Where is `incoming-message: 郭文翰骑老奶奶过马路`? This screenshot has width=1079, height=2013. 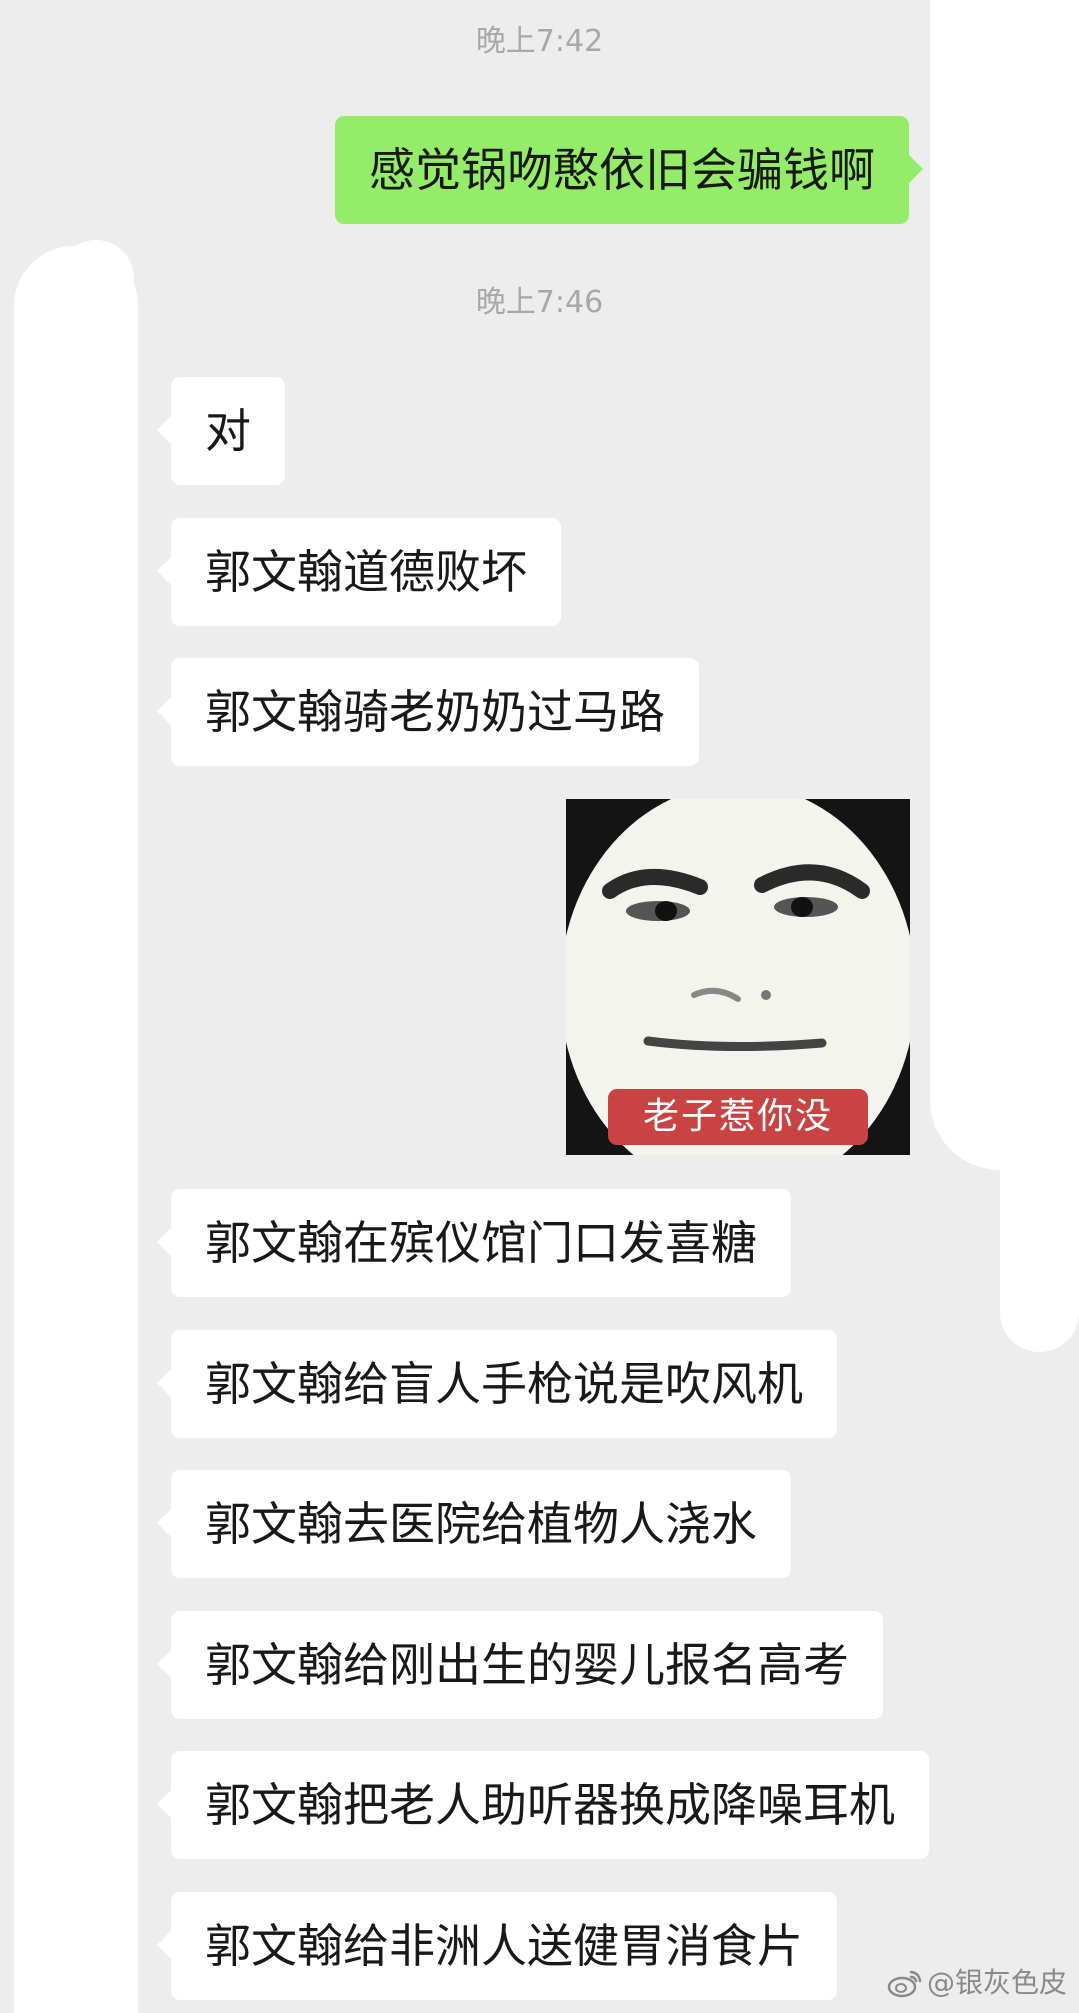 incoming-message: 郭文翰骑老奶奶过马路 is located at coordinates (428, 712).